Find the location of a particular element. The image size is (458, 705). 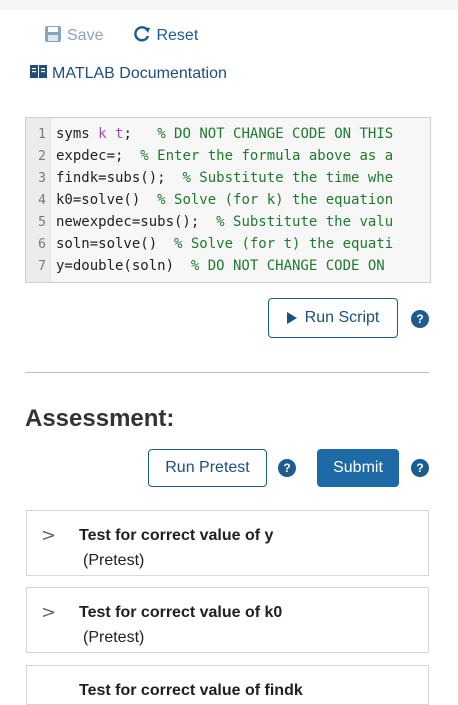

code-line: 7 y=double(soln) % DO NOT CHANGE CODE ON is located at coordinates (205, 266).